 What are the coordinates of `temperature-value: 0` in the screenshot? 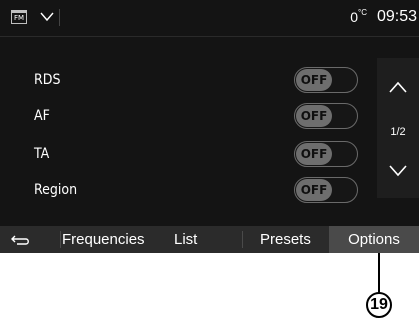 It's located at (354, 17).